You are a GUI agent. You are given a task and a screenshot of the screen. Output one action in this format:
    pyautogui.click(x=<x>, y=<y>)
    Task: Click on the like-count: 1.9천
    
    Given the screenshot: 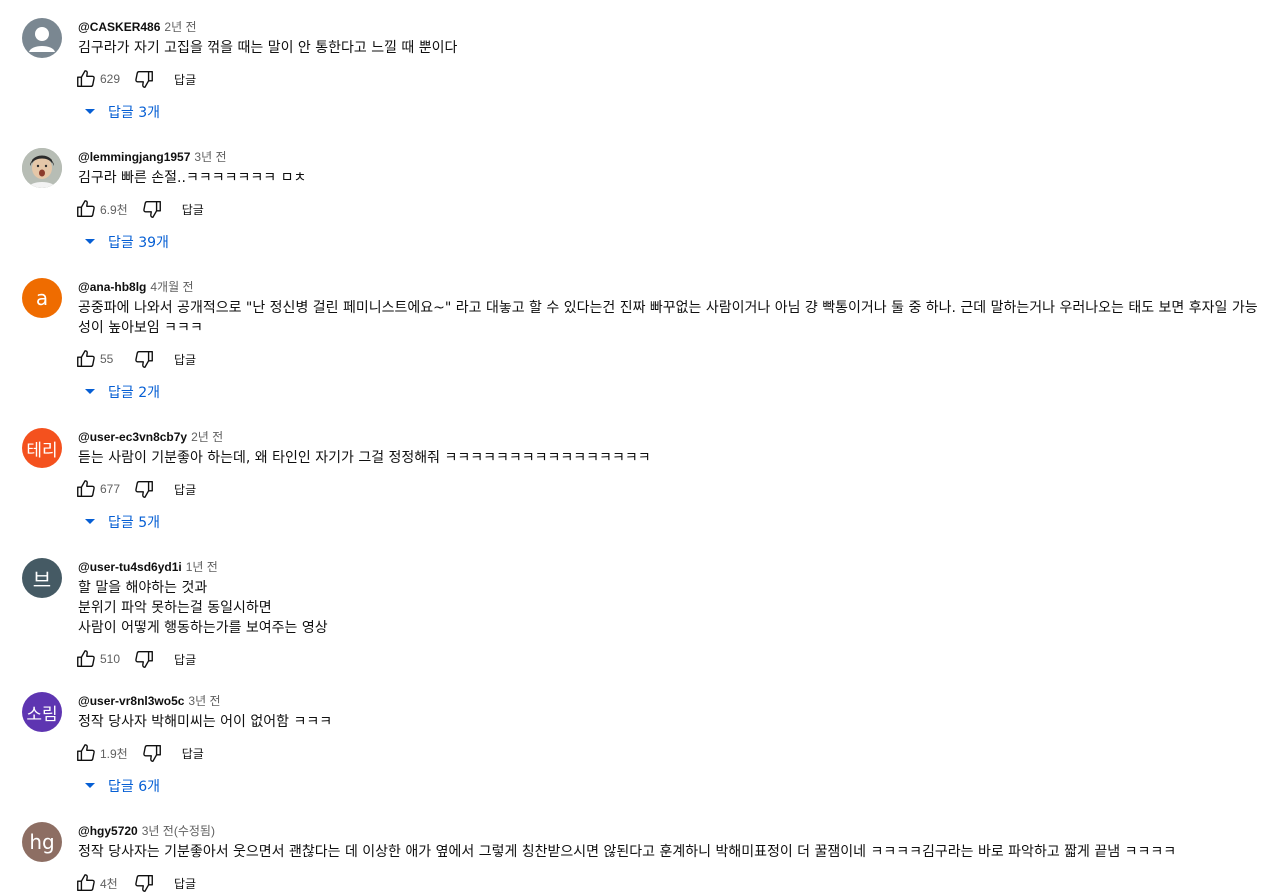 What is the action you would take?
    pyautogui.click(x=114, y=753)
    